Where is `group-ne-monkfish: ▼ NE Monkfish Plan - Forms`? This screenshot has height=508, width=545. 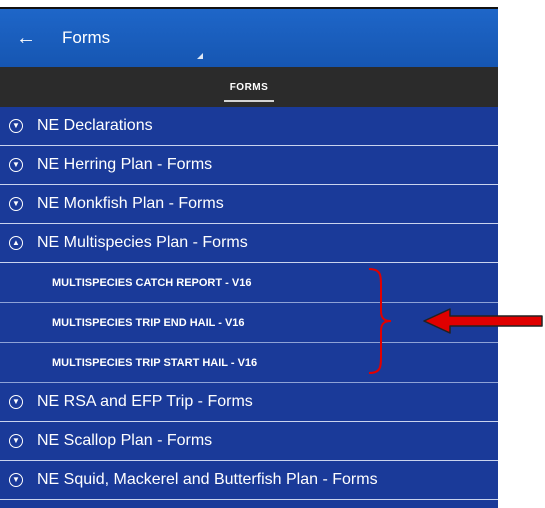 group-ne-monkfish: ▼ NE Monkfish Plan - Forms is located at coordinates (249, 204).